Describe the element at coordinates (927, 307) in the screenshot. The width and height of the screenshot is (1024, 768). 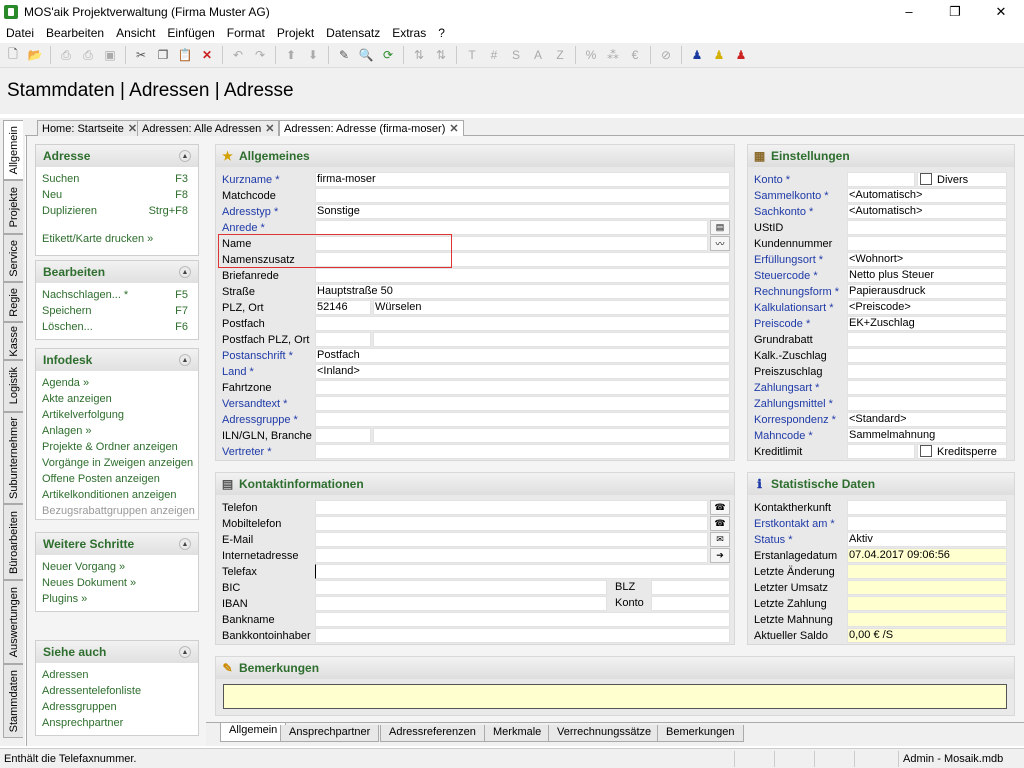
I see `kalkulationsart-input: <Preiscode>` at that location.